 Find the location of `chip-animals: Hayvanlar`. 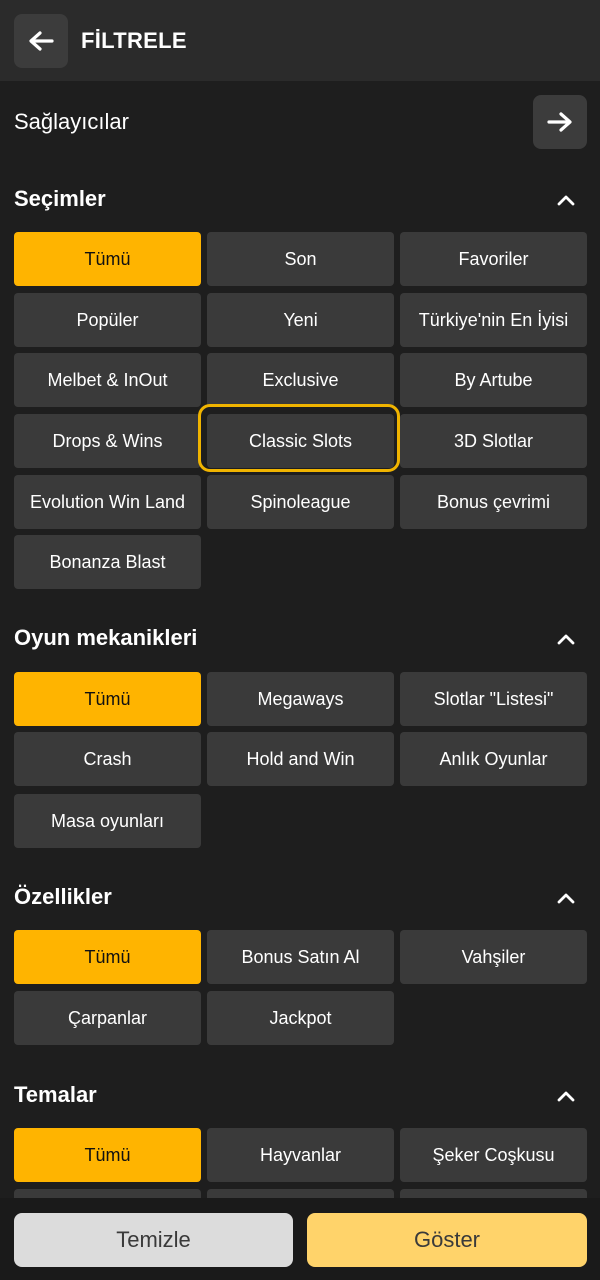

chip-animals: Hayvanlar is located at coordinates (300, 1155).